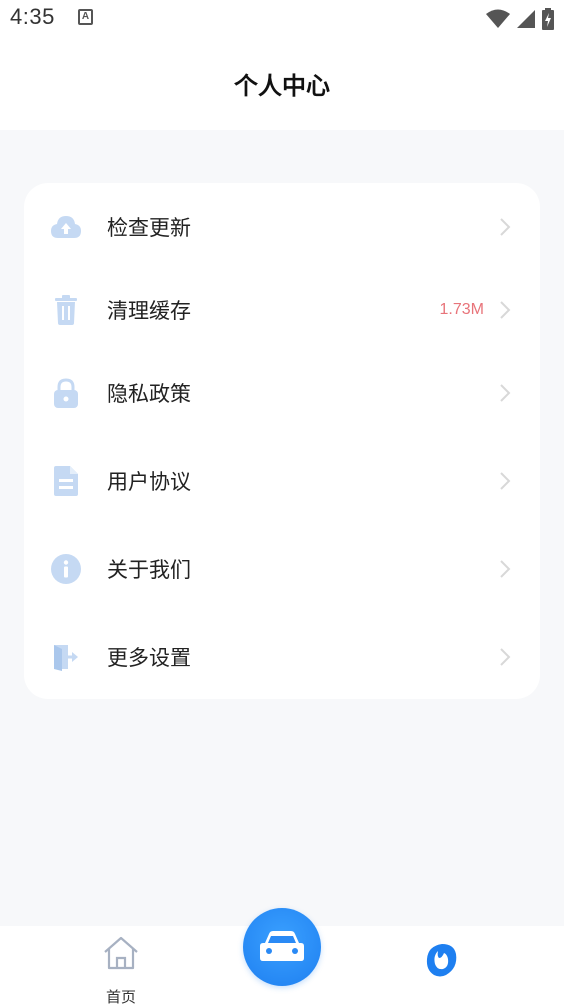  Describe the element at coordinates (149, 394) in the screenshot. I see `menu-item-label: 隐私政策` at that location.